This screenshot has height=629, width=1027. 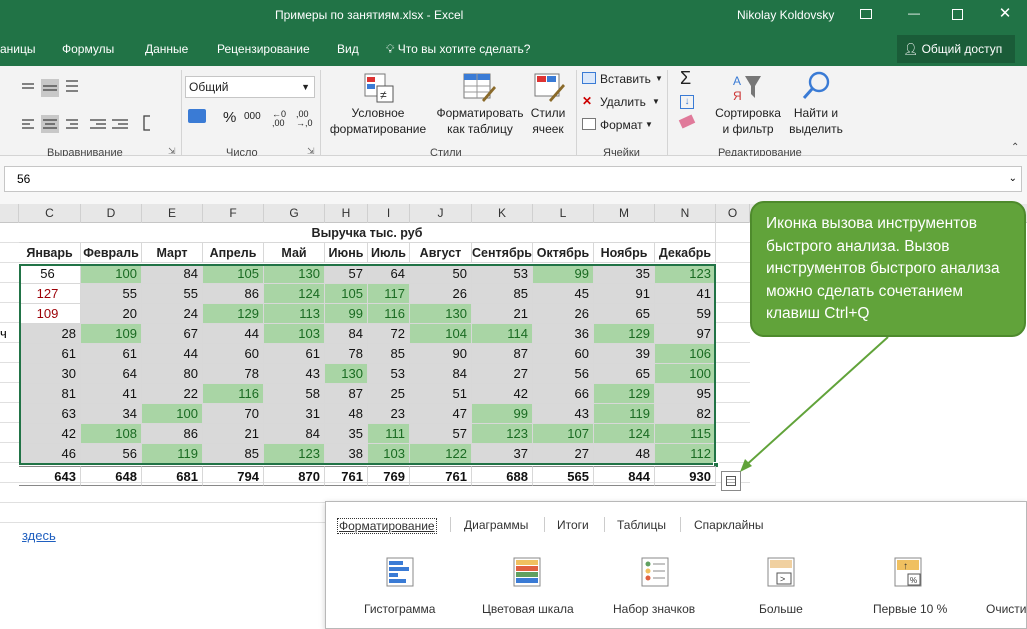 What do you see at coordinates (563, 394) in the screenshot?
I see `data-cell: 66` at bounding box center [563, 394].